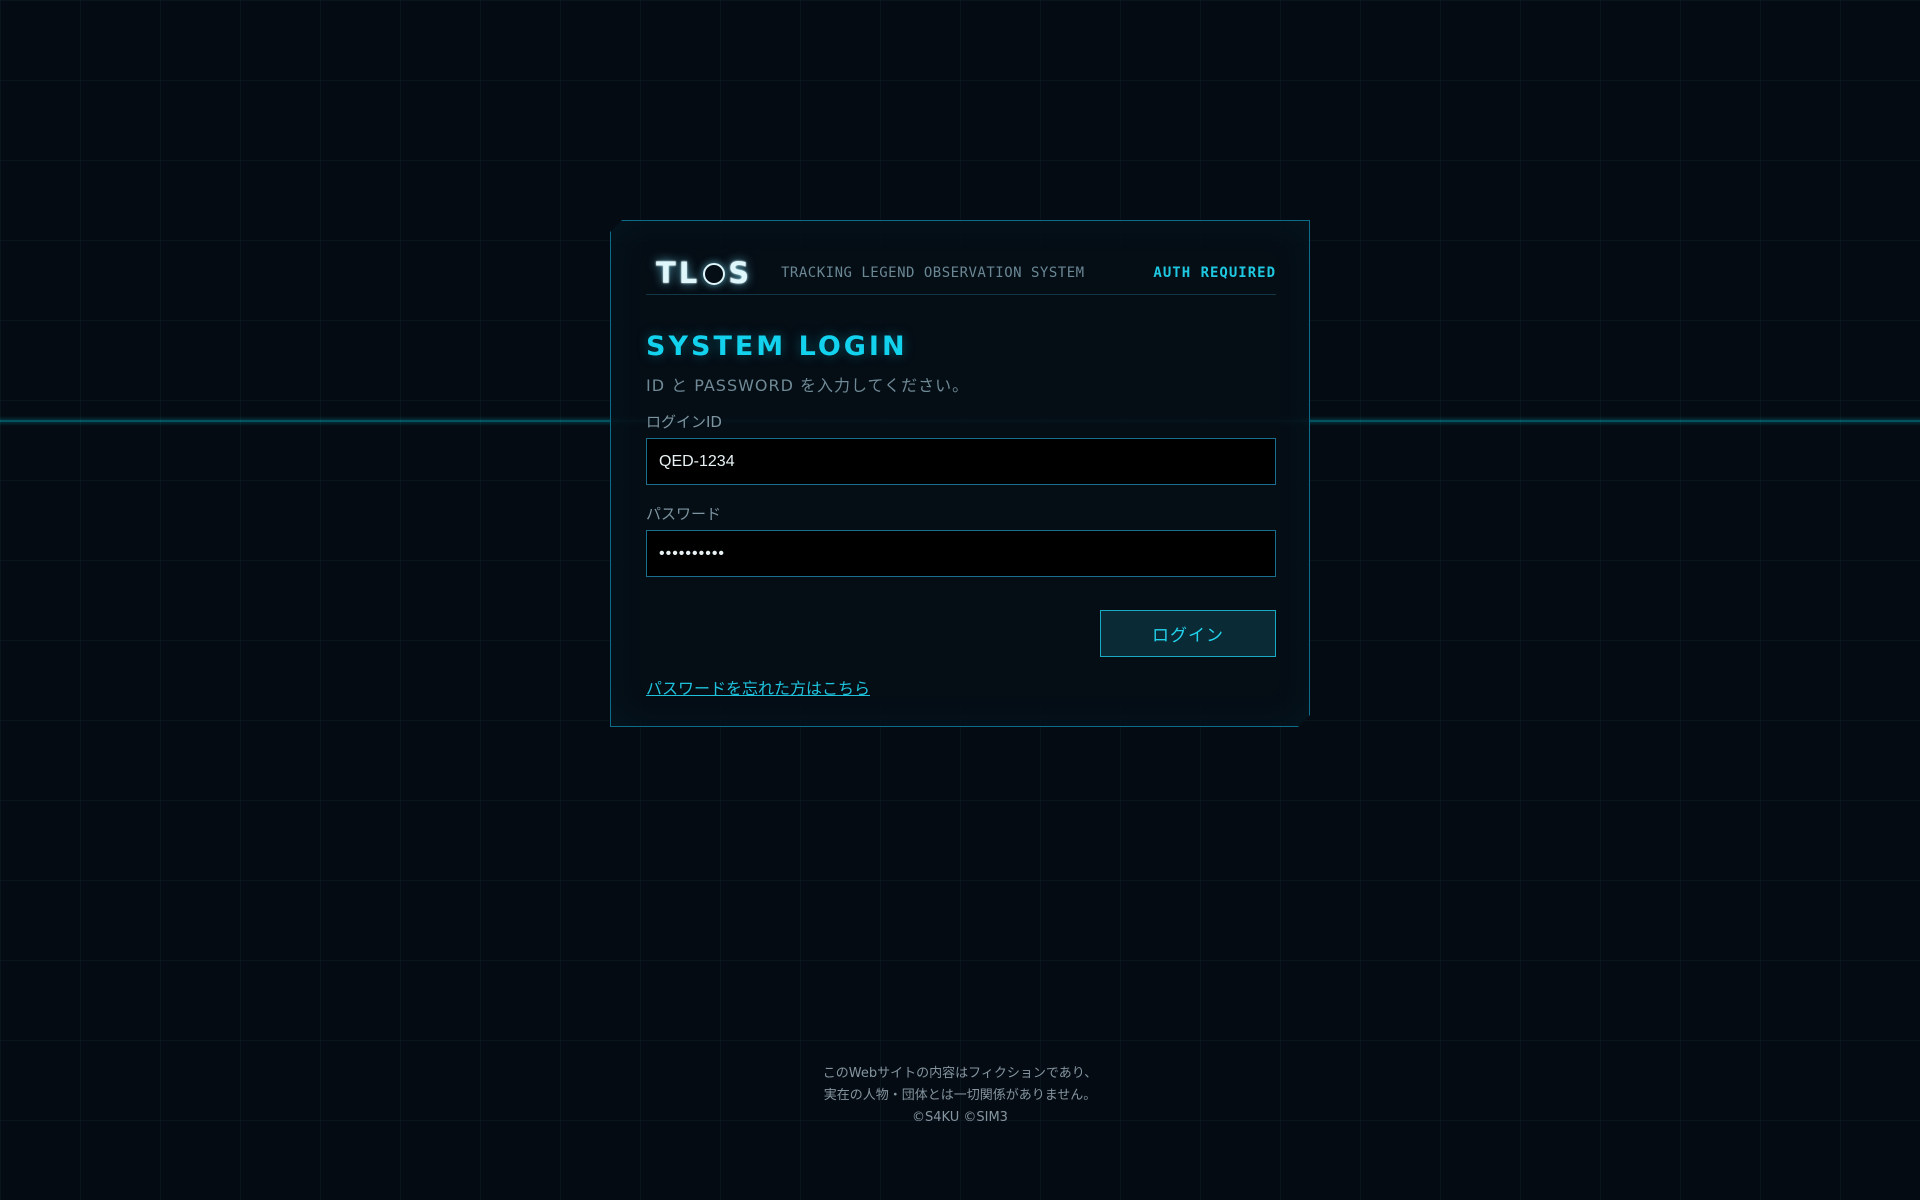  Describe the element at coordinates (740, 272) in the screenshot. I see `logo-text-right: S` at that location.